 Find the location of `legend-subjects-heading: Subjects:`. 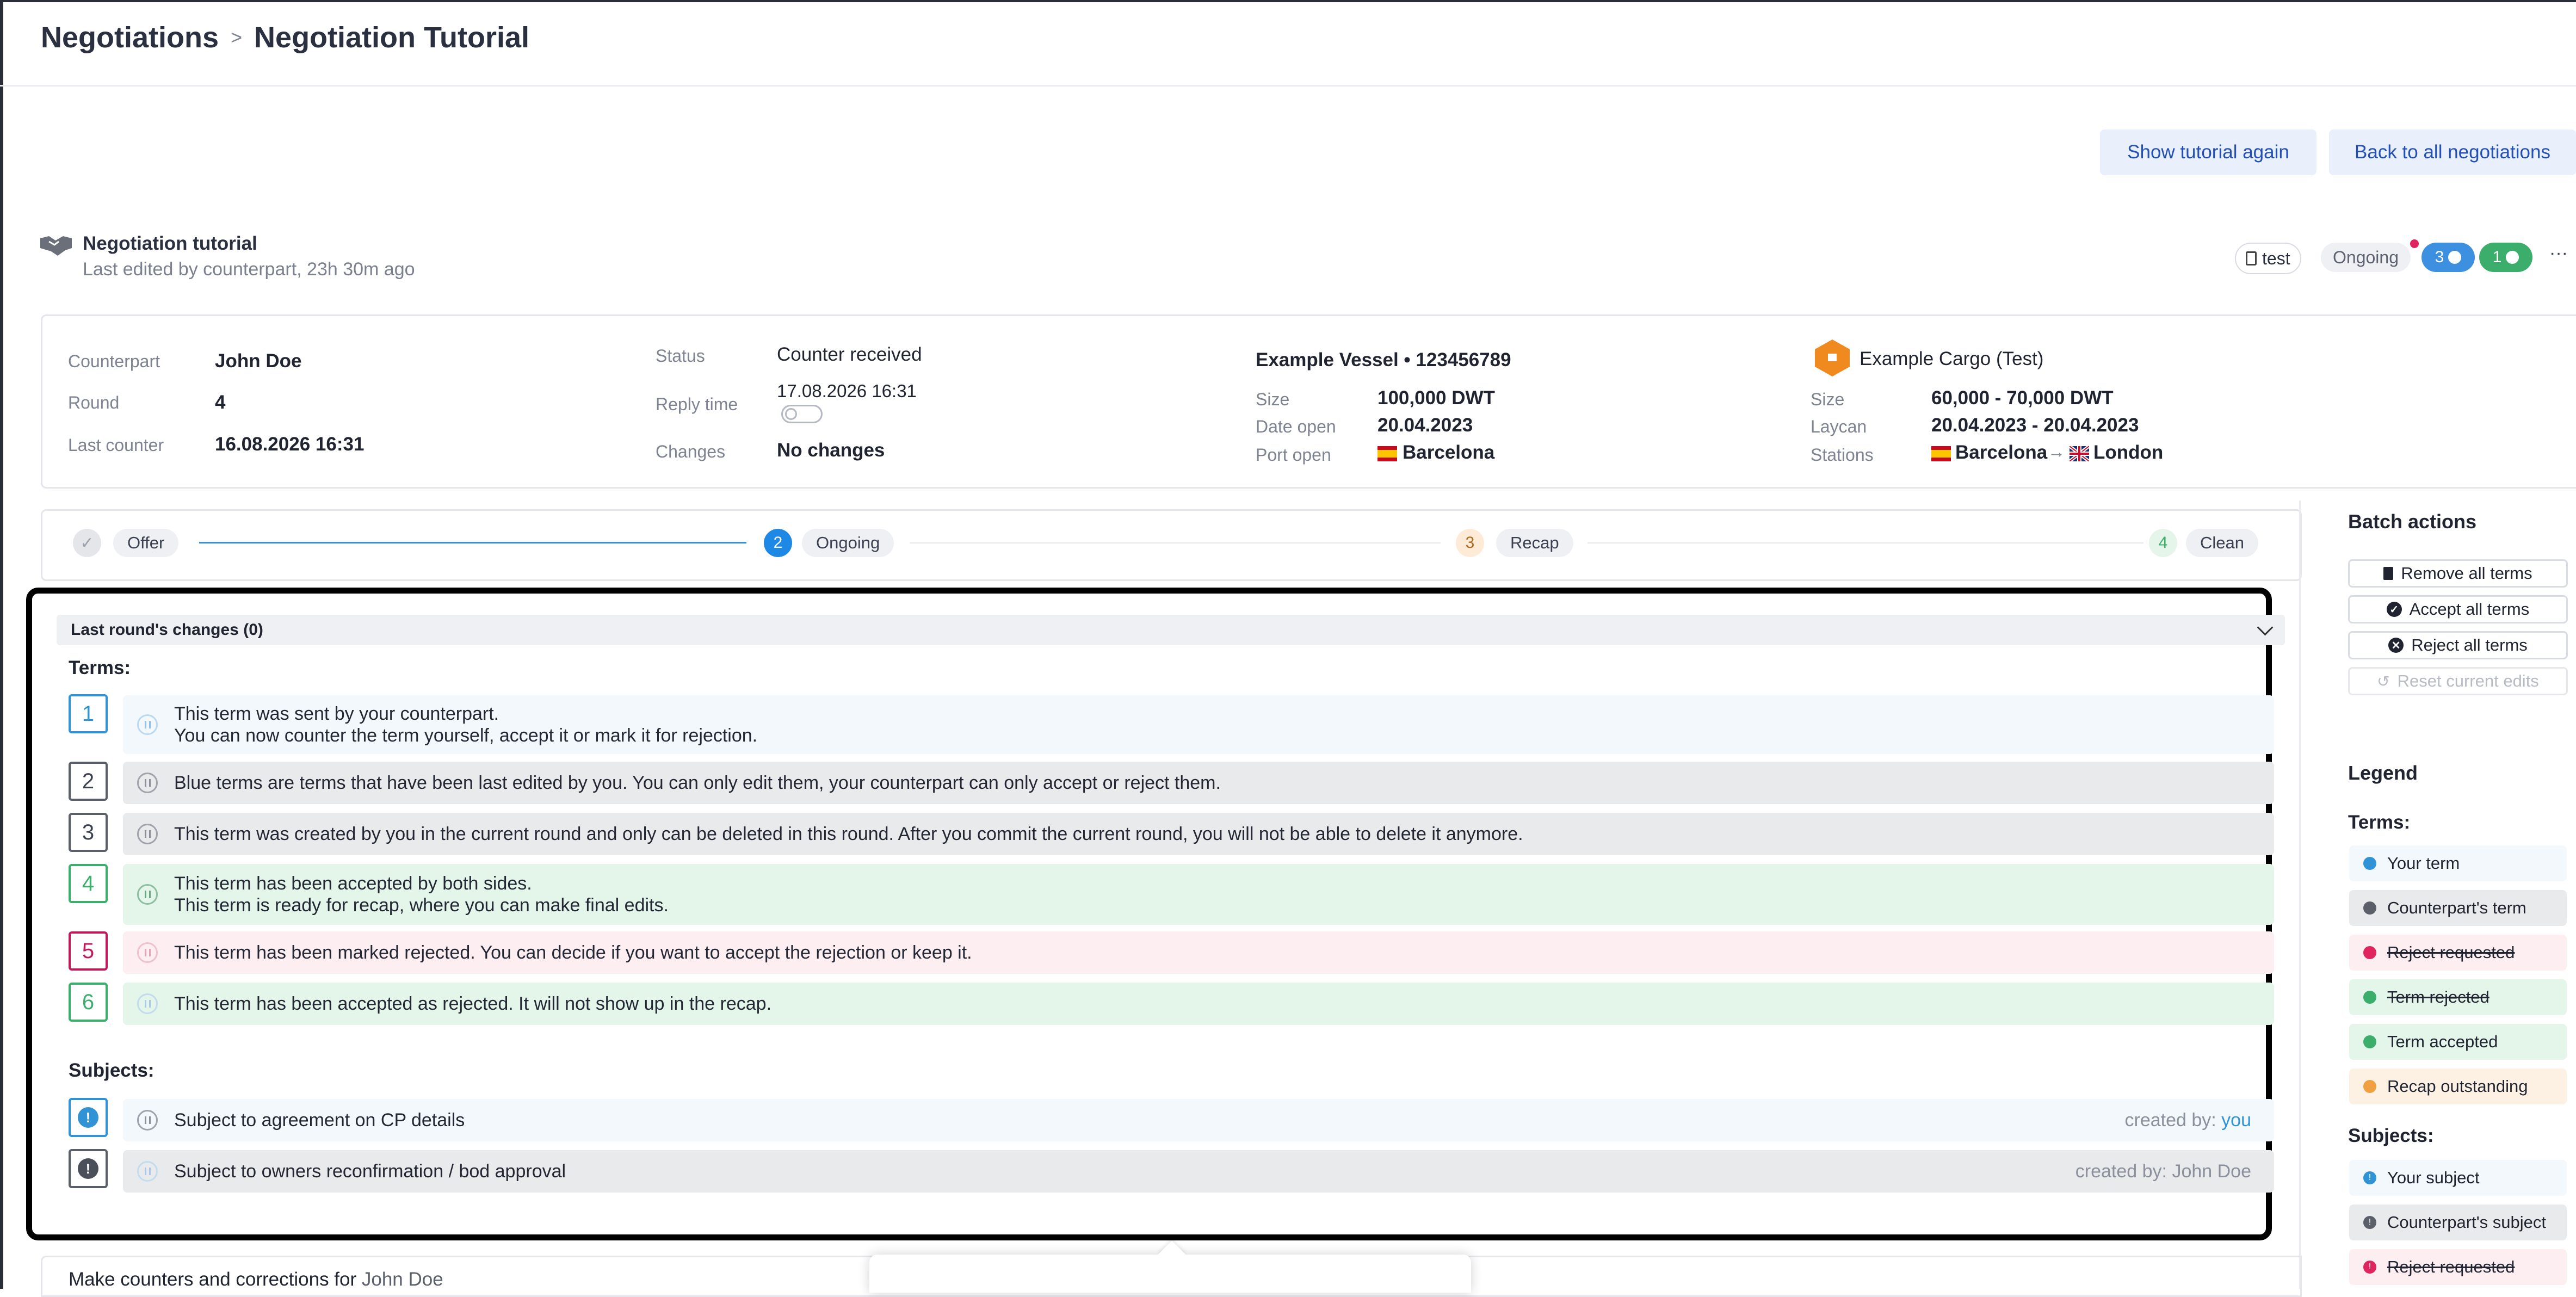

legend-subjects-heading: Subjects: is located at coordinates (2391, 1136).